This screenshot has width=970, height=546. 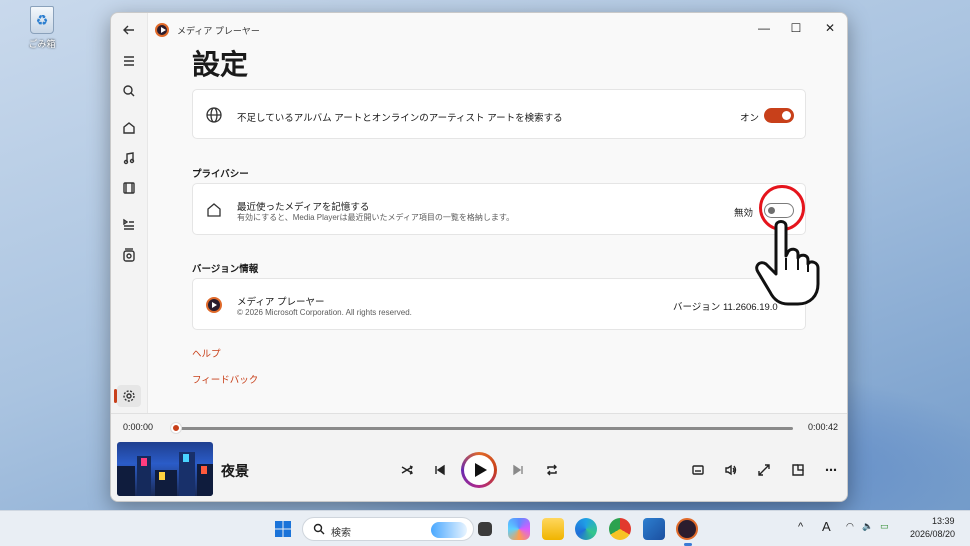 What do you see at coordinates (225, 379) in the screenshot?
I see `feedback-link: フィードバック` at bounding box center [225, 379].